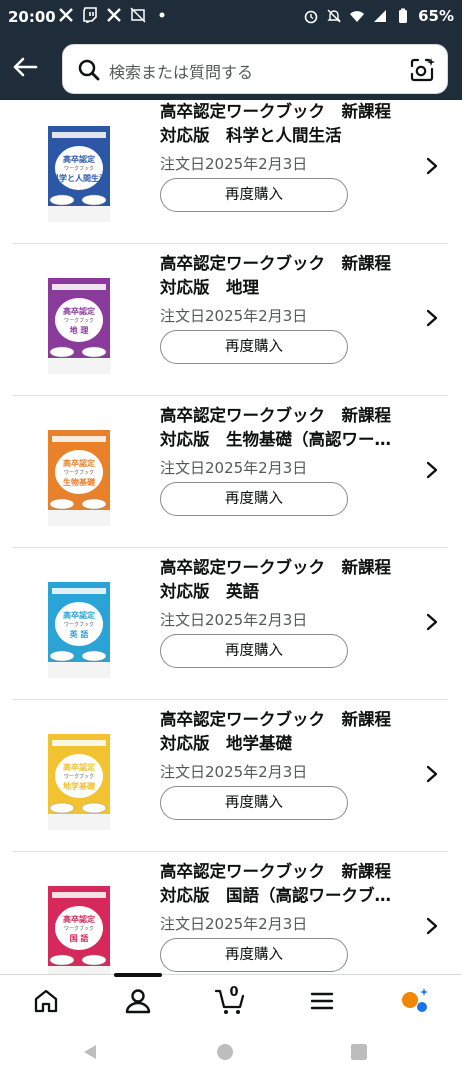 The height and width of the screenshot is (1080, 462). Describe the element at coordinates (290, 124) in the screenshot. I see `order-item-title: 高卒認定ワークブック 新課程 対応版 科学と人間生活` at that location.